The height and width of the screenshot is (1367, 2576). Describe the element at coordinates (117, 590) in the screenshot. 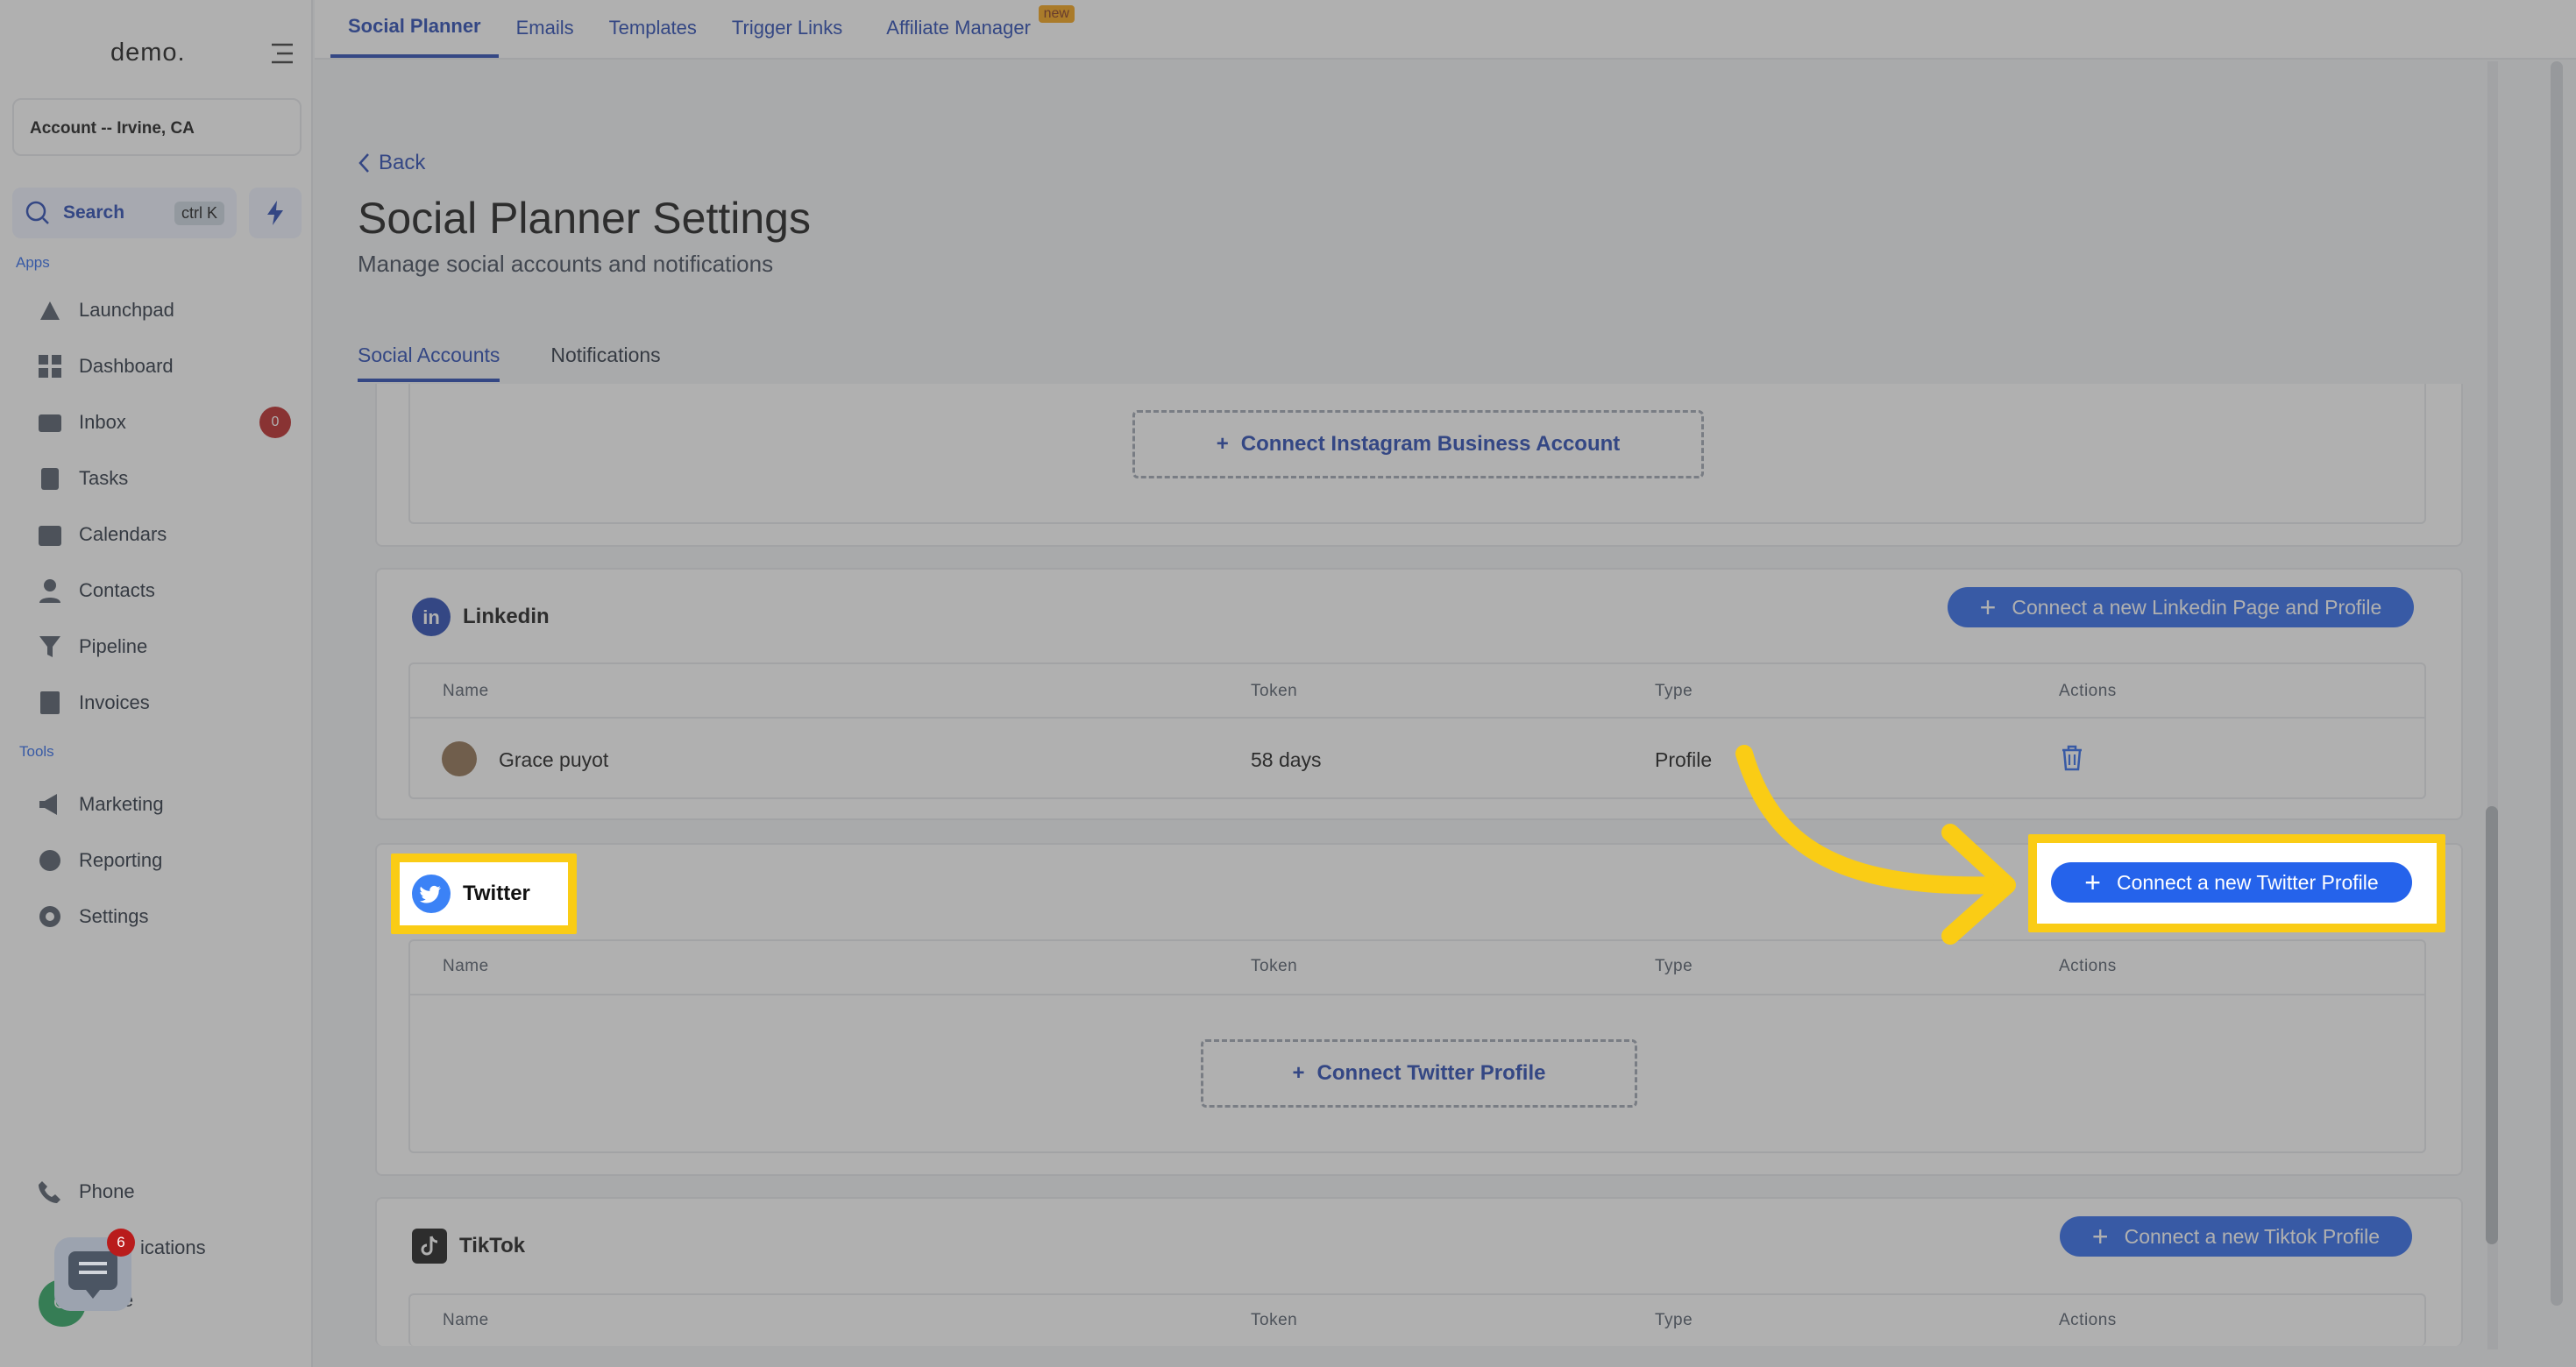

I see `sidebar-item-label: Contacts` at that location.